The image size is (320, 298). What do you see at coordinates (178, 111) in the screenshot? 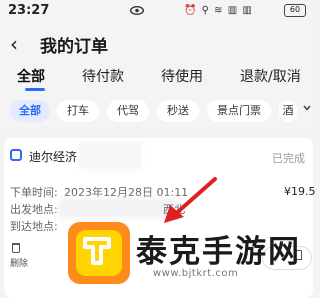
I see `chip-express: 秒送` at bounding box center [178, 111].